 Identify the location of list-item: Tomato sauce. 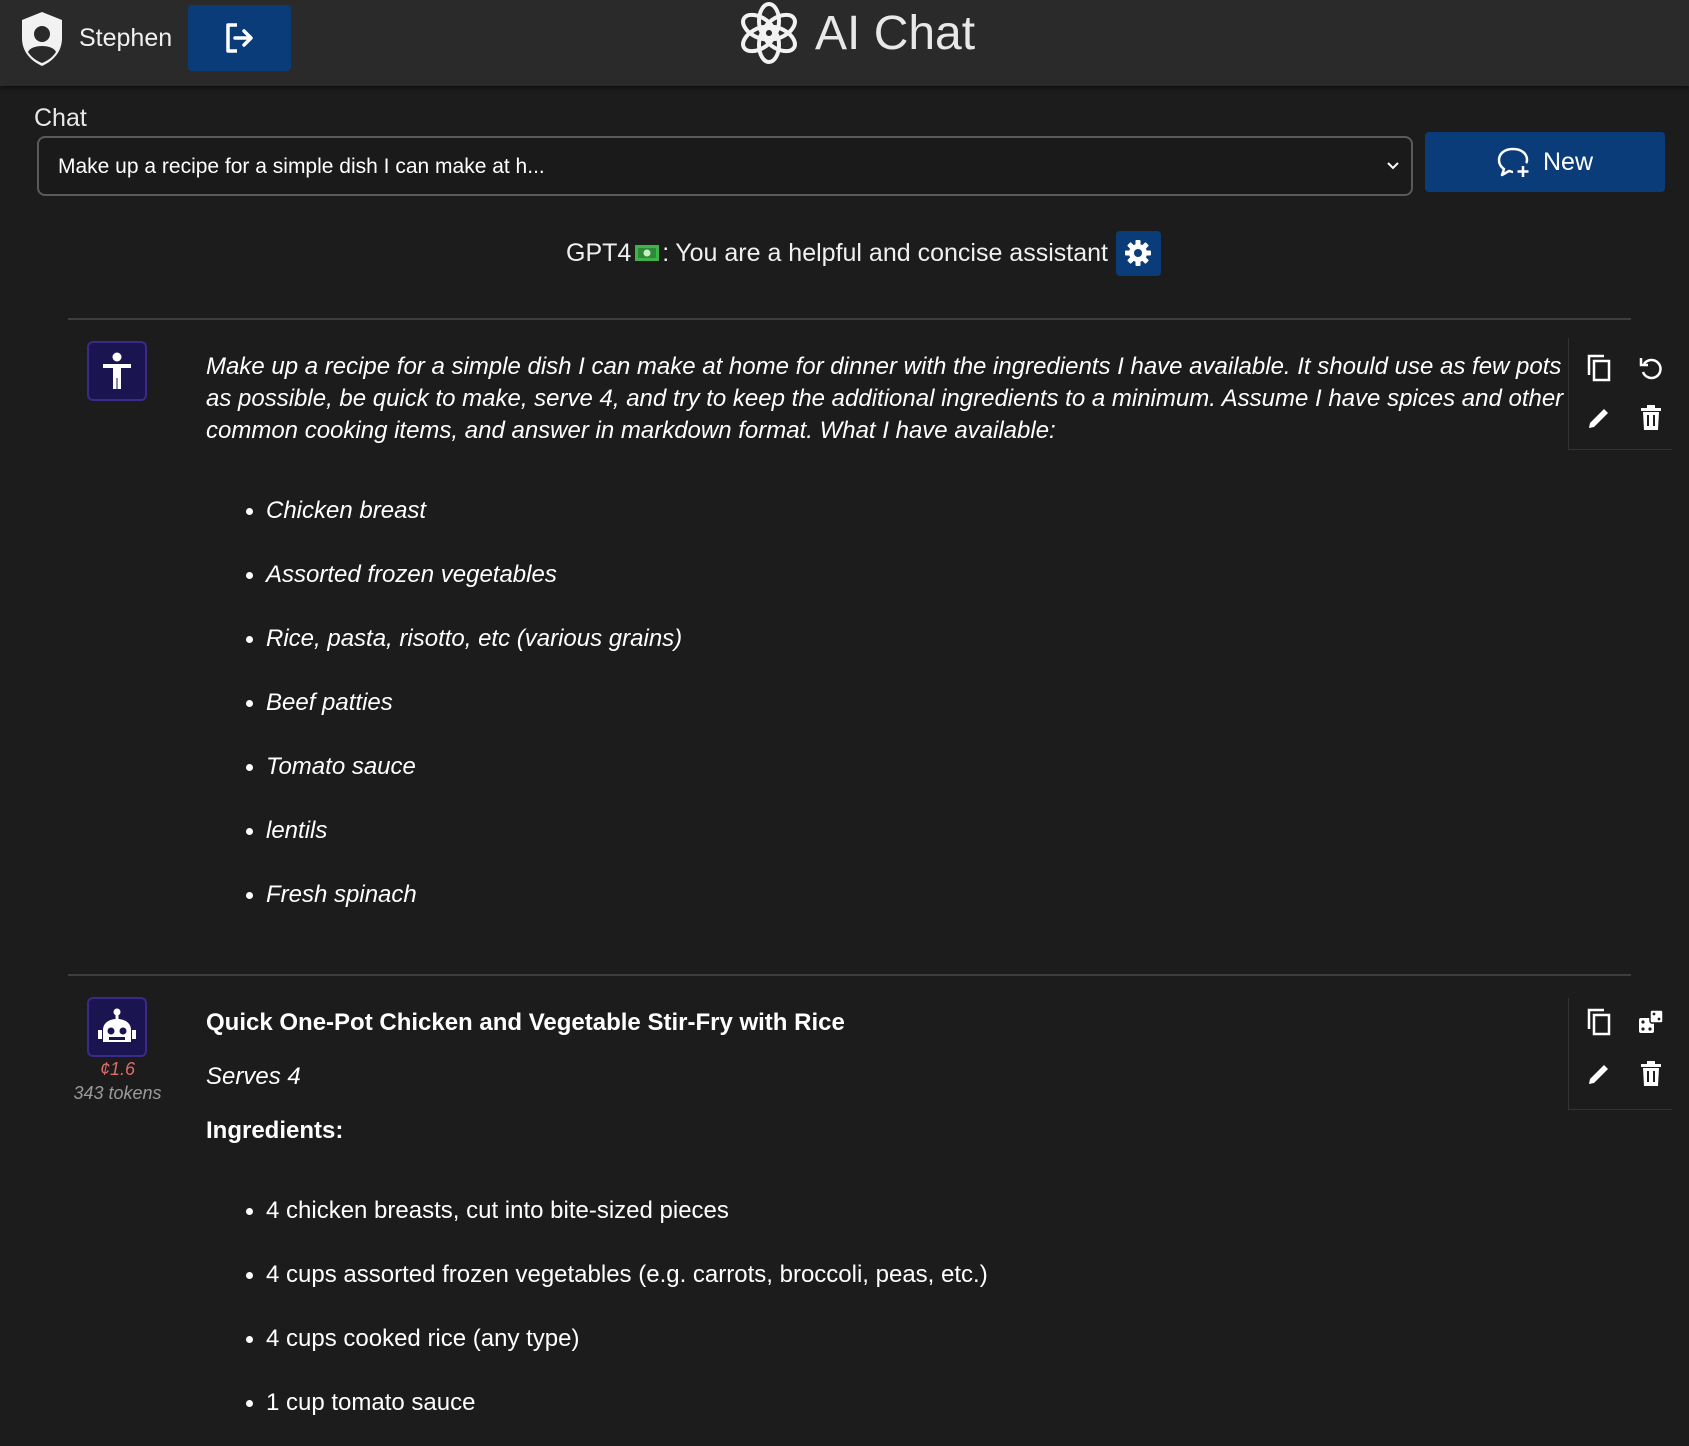
(886, 783).